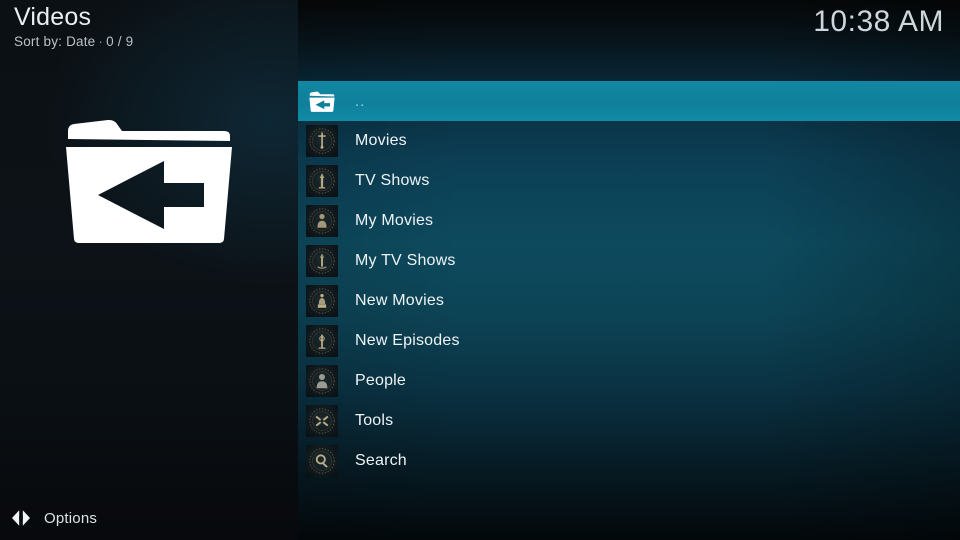 Image resolution: width=960 pixels, height=540 pixels. Describe the element at coordinates (21, 518) in the screenshot. I see `options-arrows-icon` at that location.